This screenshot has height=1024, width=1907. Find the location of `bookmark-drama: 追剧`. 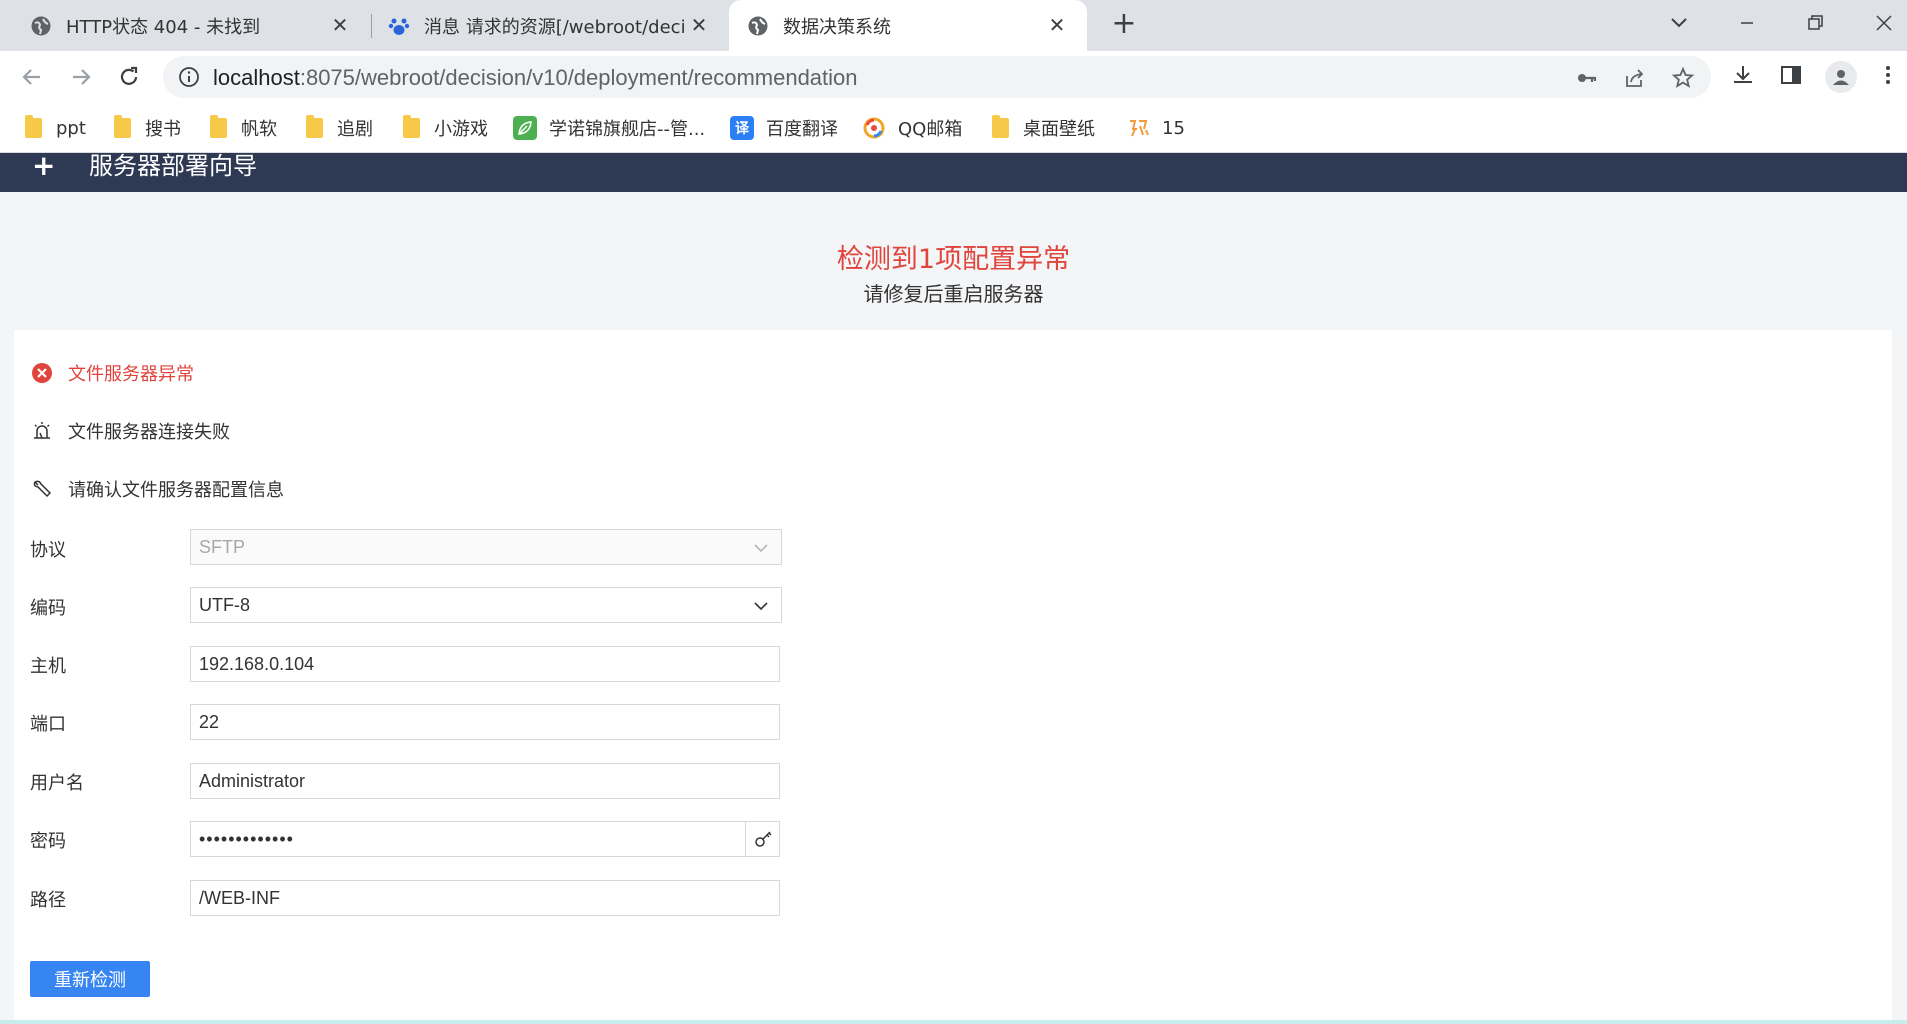

bookmark-drama: 追剧 is located at coordinates (339, 128).